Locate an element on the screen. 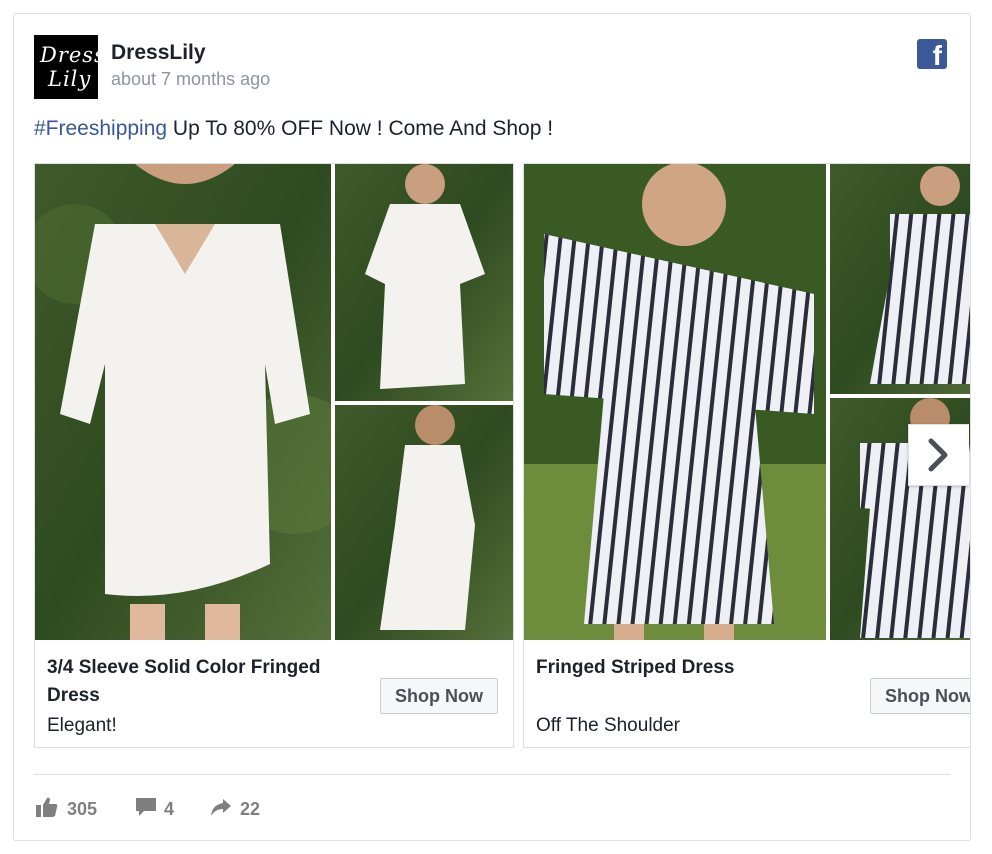 Image resolution: width=992 pixels, height=854 pixels. card-description: Elegant! is located at coordinates (82, 725).